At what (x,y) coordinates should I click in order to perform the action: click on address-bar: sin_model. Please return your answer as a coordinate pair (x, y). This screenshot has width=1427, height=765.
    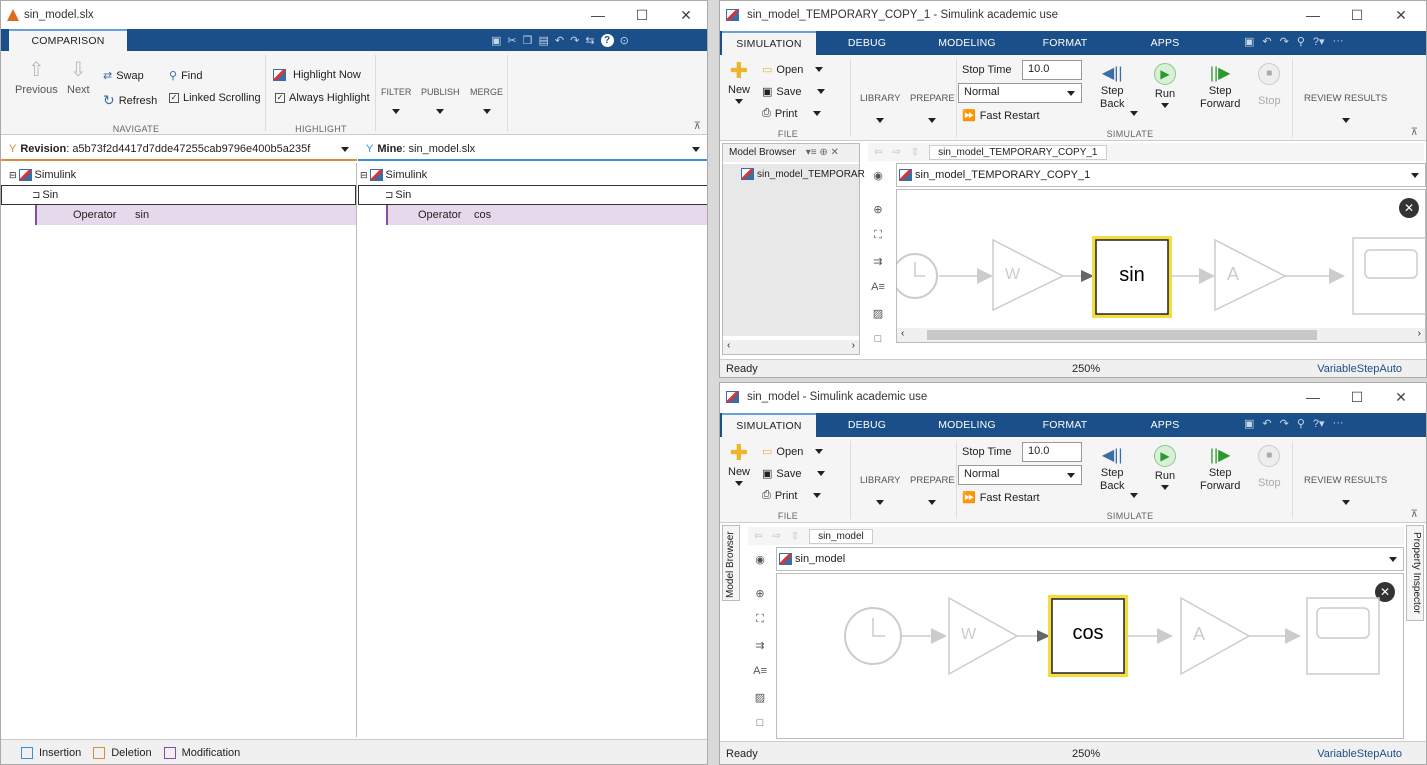
    Looking at the image, I should click on (1090, 559).